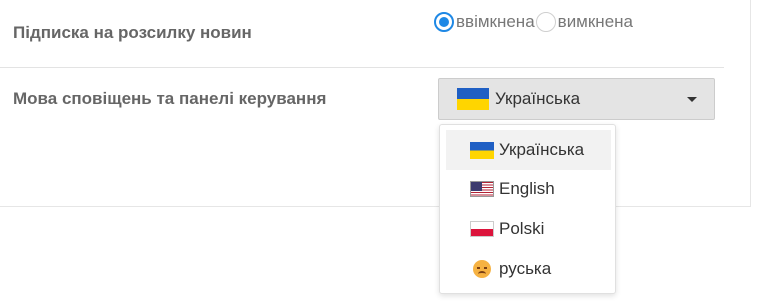 This screenshot has height=303, width=774. Describe the element at coordinates (545, 22) in the screenshot. I see `radio-newsletter-off` at that location.